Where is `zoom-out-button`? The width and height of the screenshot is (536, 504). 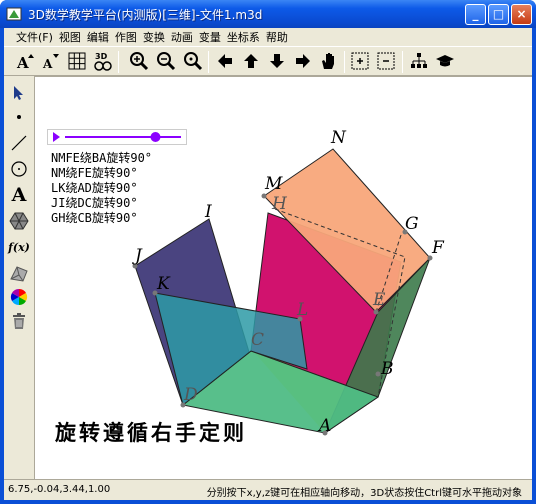
zoom-out-button is located at coordinates (166, 61).